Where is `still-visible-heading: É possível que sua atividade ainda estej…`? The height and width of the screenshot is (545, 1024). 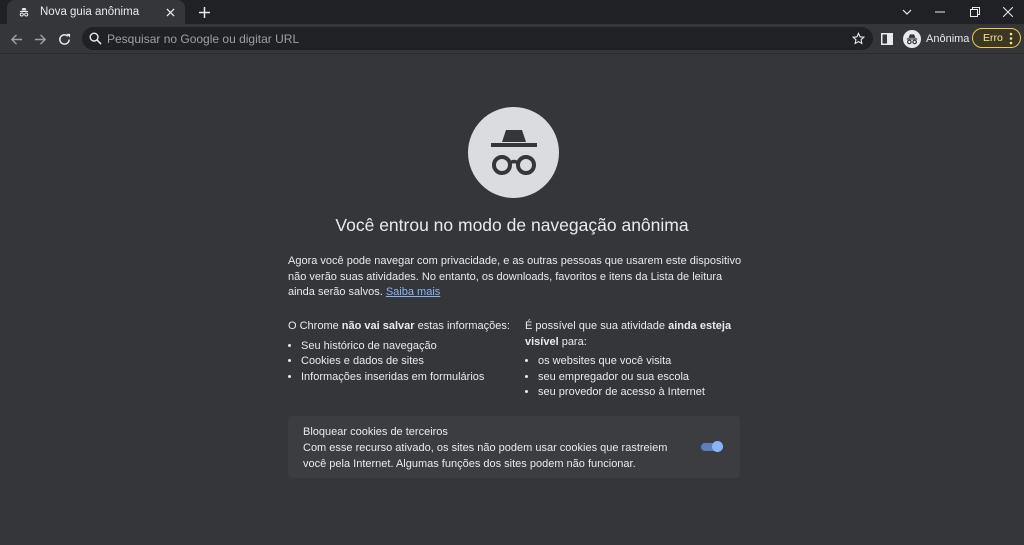 still-visible-heading: É possível que sua atividade ainda estej… is located at coordinates (632, 334).